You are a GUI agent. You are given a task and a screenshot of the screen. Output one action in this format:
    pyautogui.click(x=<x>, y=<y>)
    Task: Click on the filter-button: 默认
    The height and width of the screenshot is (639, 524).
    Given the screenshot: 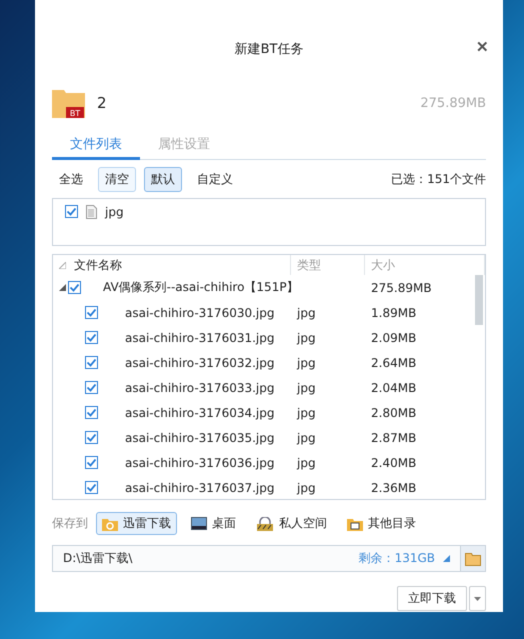 What is the action you would take?
    pyautogui.click(x=163, y=179)
    